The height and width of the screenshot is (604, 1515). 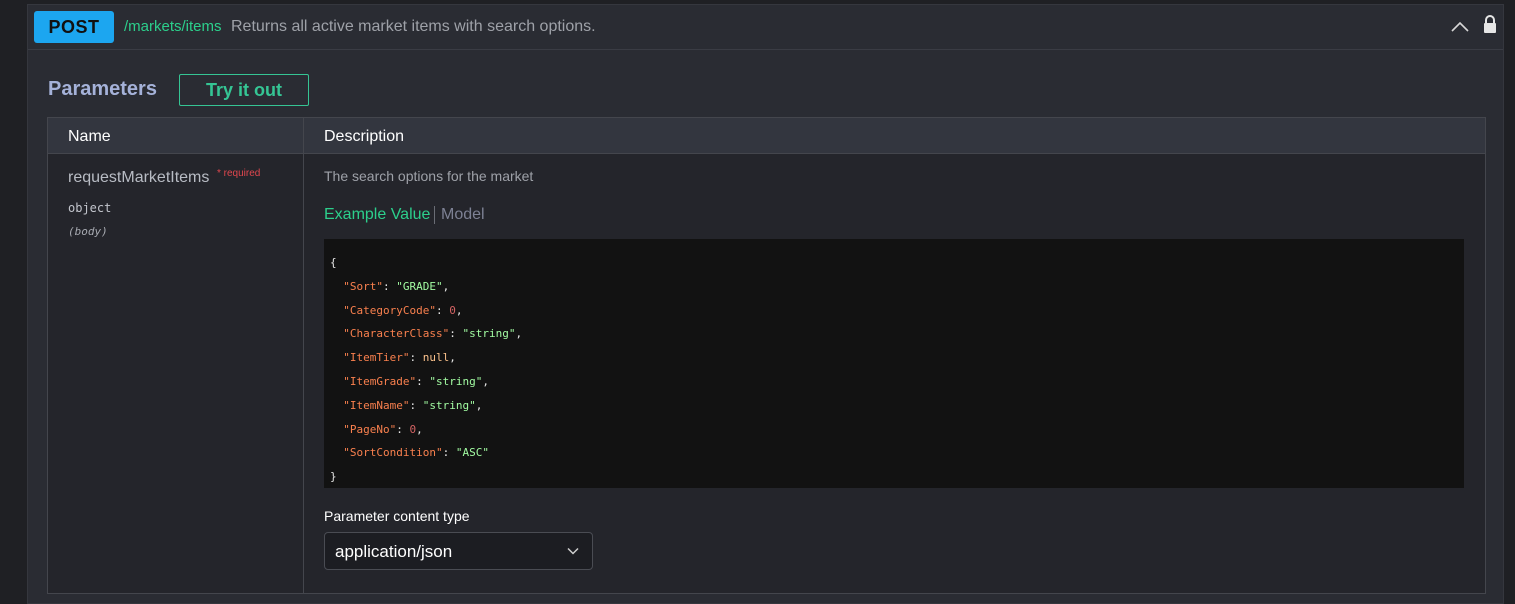 I want to click on parameter-location: (body), so click(x=88, y=231).